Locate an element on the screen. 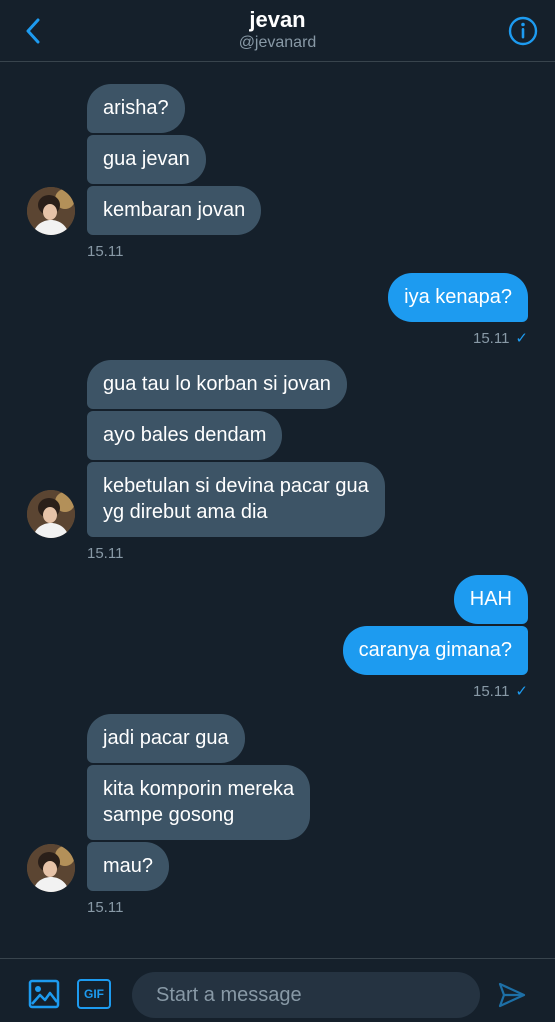 The image size is (555, 1022). conversation-title: jevan is located at coordinates (277, 19).